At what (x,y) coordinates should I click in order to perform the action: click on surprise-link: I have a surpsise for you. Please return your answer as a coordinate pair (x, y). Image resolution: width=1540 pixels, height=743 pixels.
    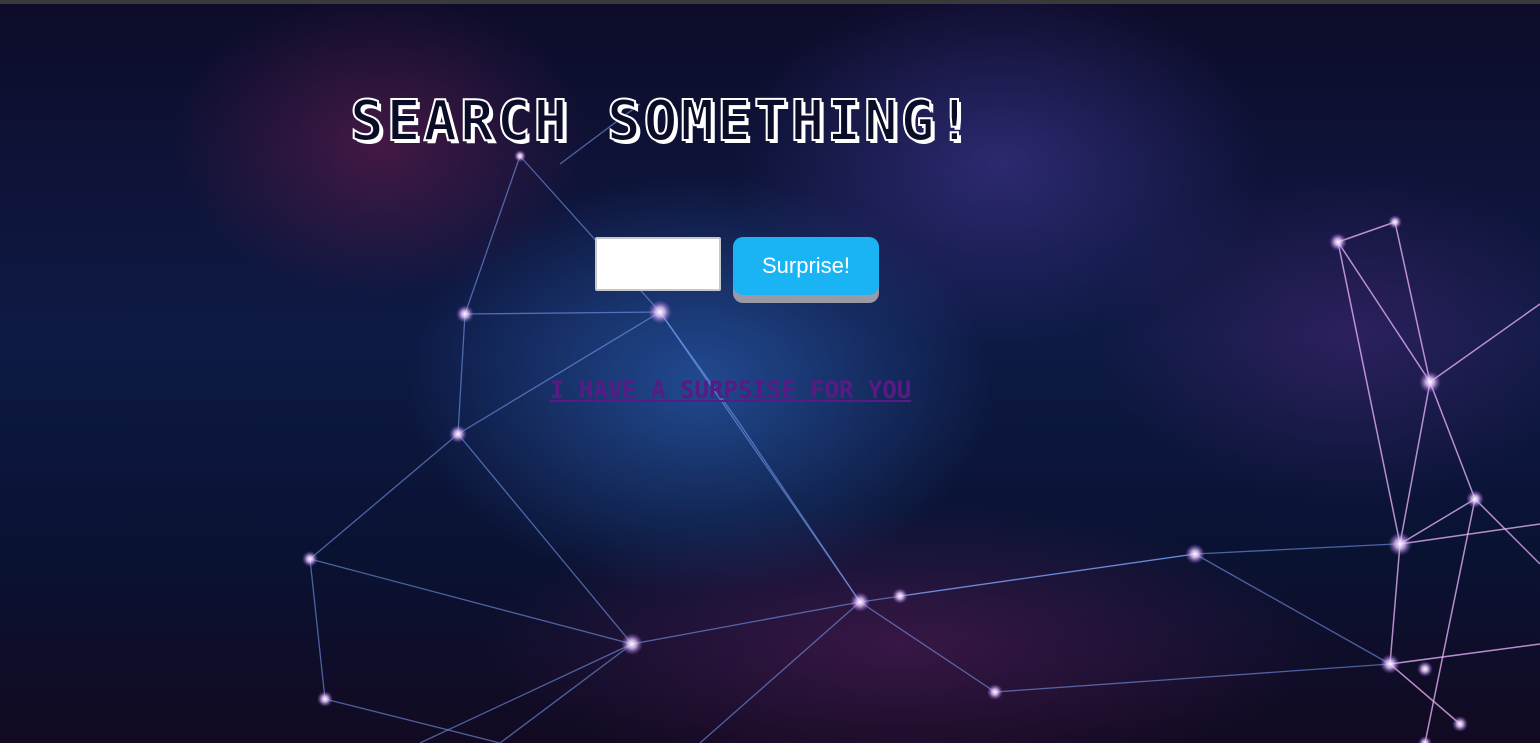
    Looking at the image, I should click on (730, 390).